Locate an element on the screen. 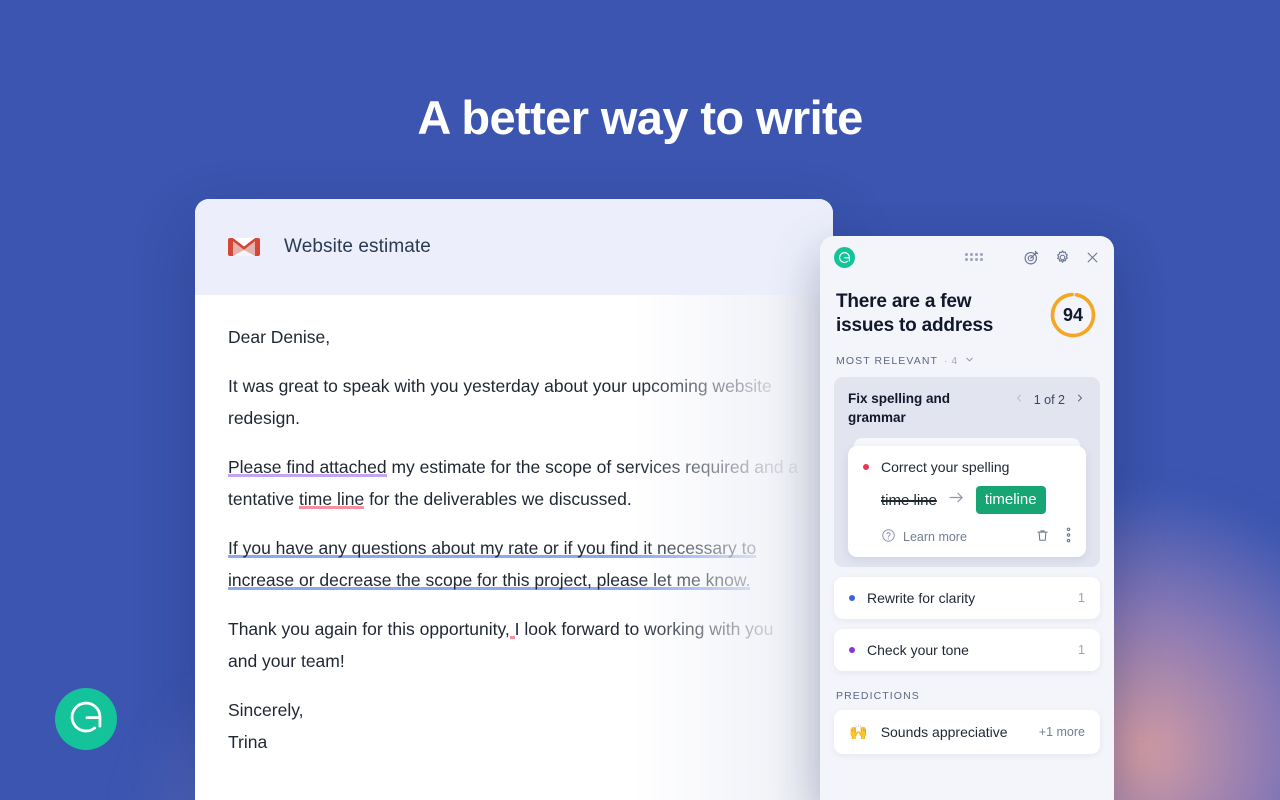 This screenshot has height=800, width=1280. suggestion-footer-row: Learn more is located at coordinates (967, 536).